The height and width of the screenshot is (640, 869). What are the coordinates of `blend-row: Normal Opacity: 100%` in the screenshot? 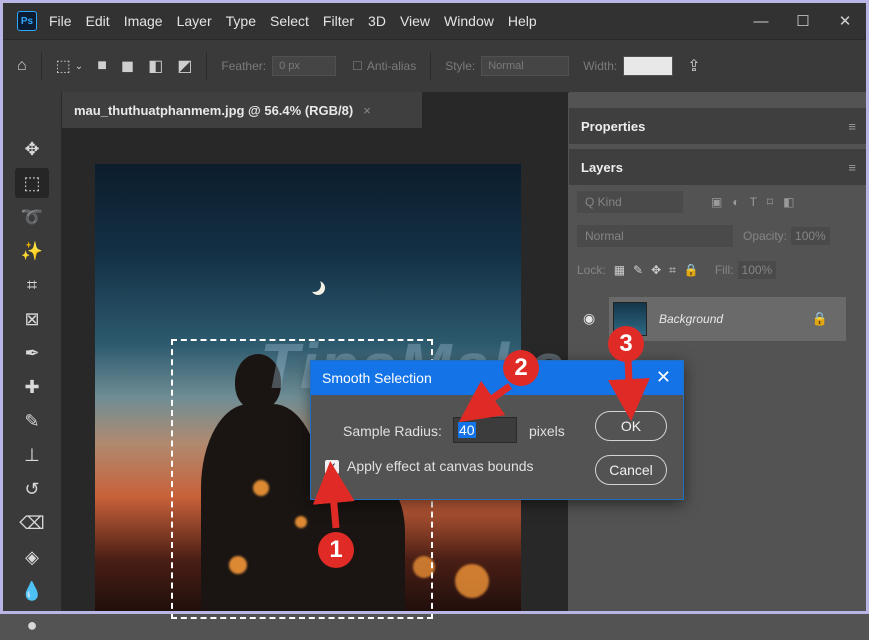 It's located at (717, 236).